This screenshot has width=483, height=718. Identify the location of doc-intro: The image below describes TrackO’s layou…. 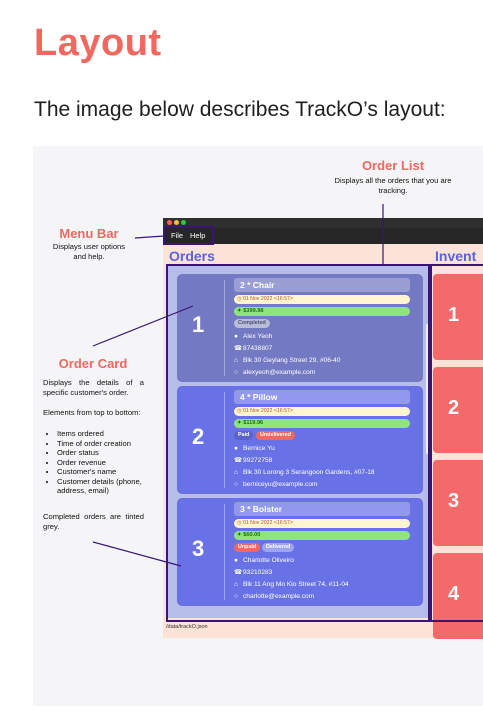
(240, 109).